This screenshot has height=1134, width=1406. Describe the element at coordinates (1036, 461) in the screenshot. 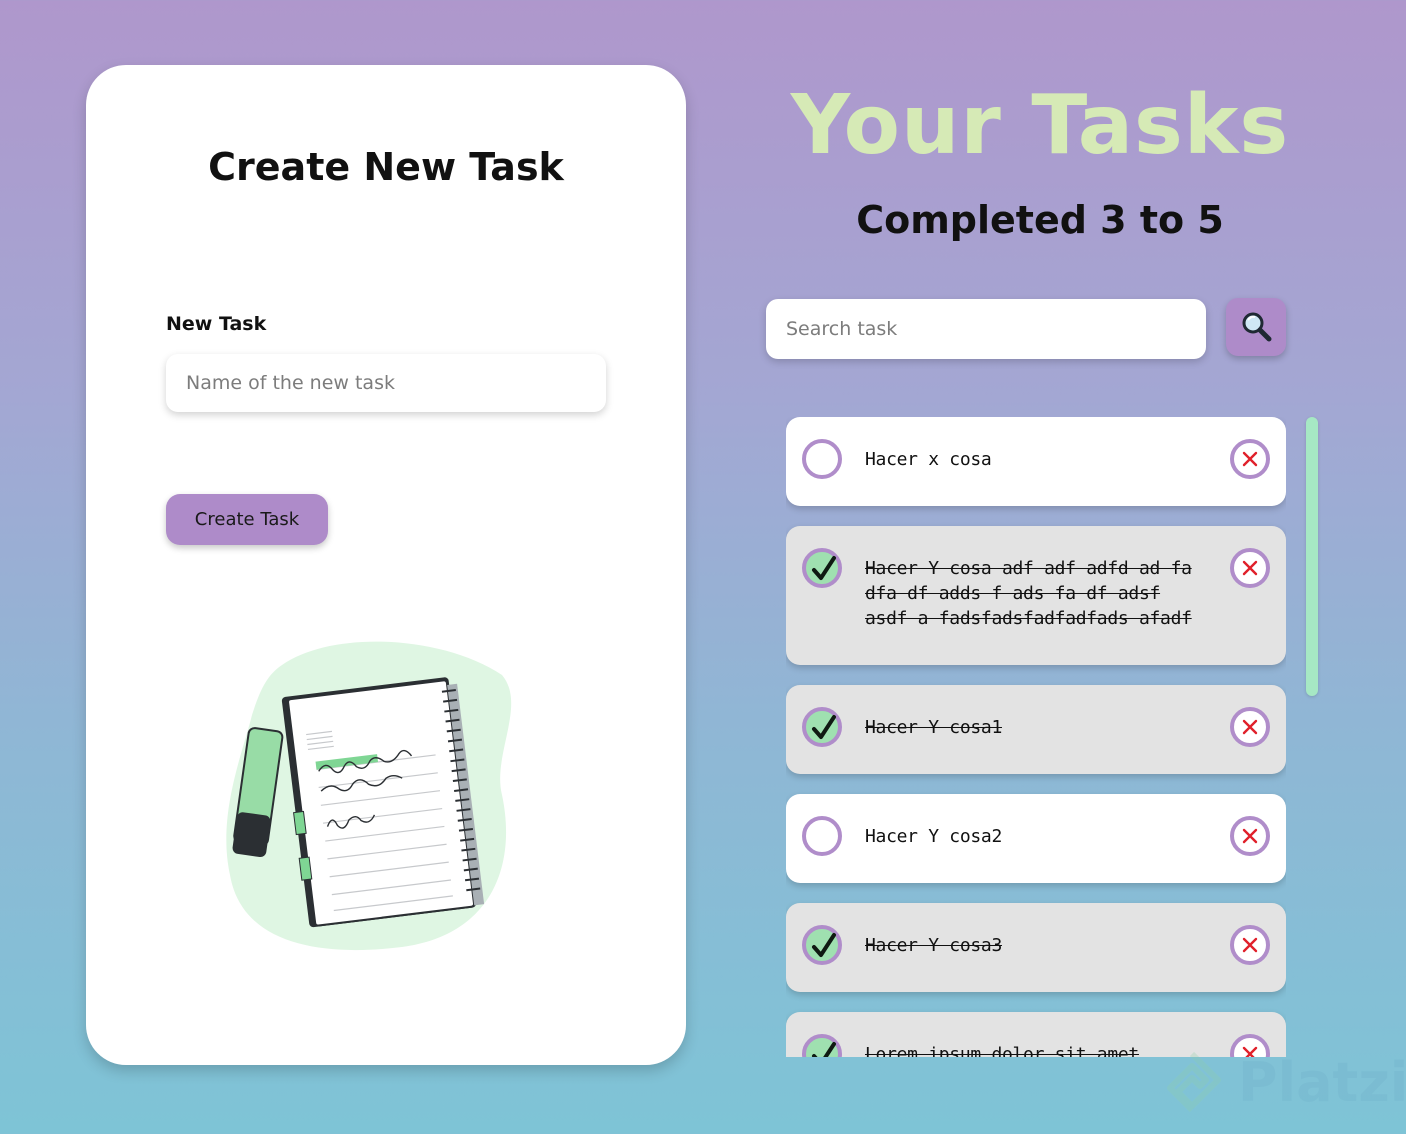

I see `task-item: Hacer x cosa` at that location.